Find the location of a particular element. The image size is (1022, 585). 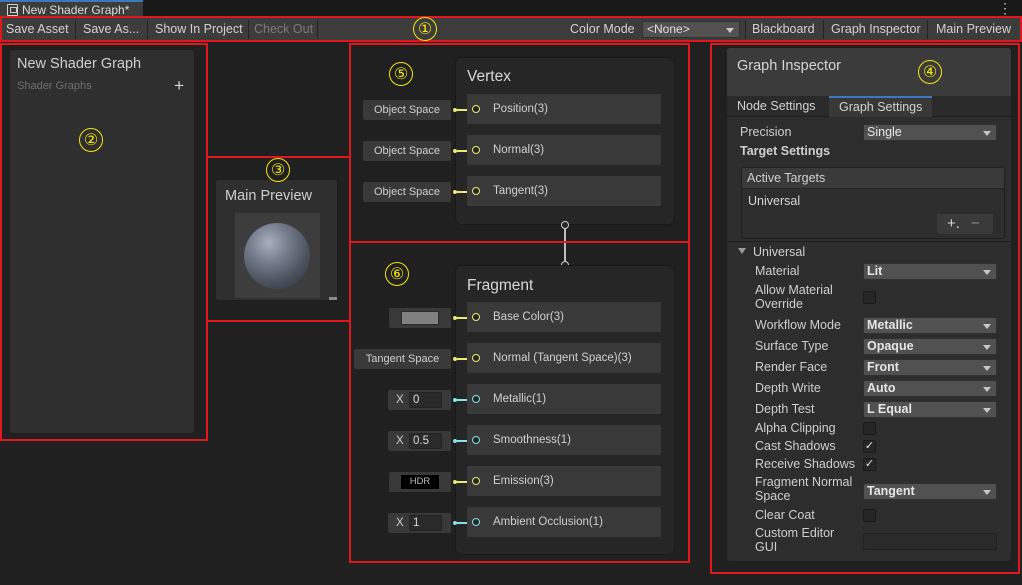

clear-coat-checkbox is located at coordinates (869, 515).